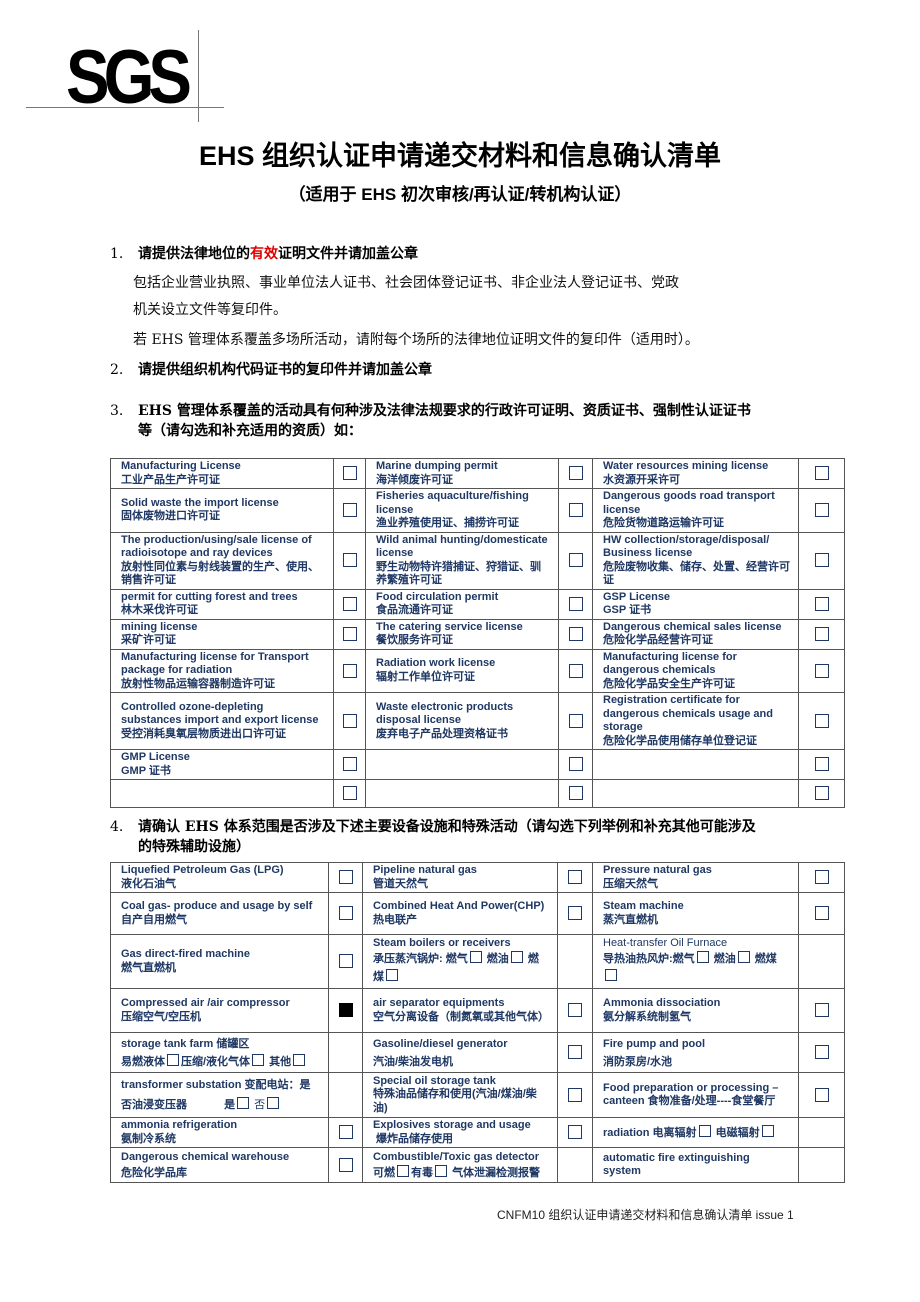 This screenshot has height=1302, width=920. I want to click on facility-cell: Ammonia dissociation 氨分解系统制氢气, so click(695, 1010).